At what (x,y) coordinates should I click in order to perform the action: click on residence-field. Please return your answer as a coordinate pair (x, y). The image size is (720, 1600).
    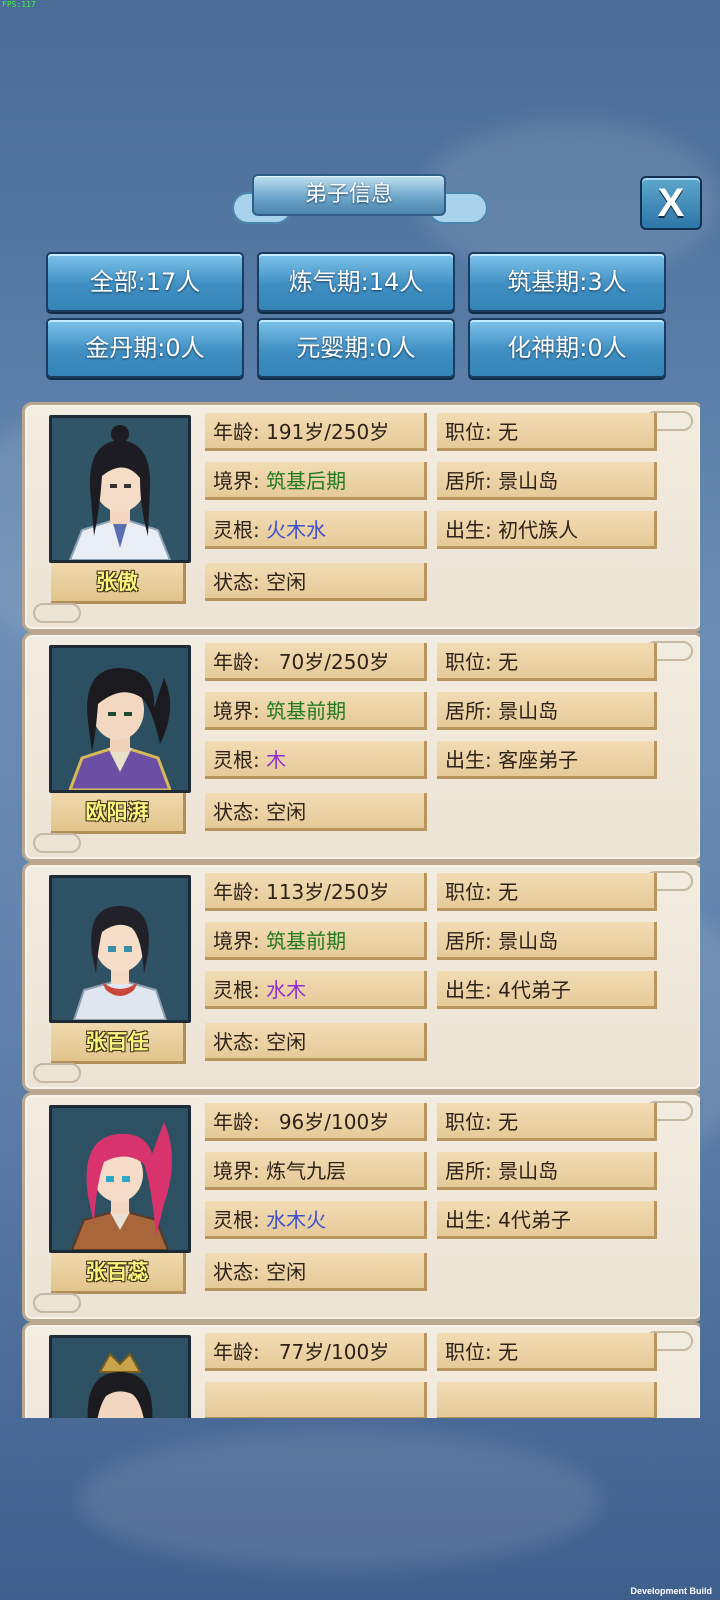
    Looking at the image, I should click on (547, 1400).